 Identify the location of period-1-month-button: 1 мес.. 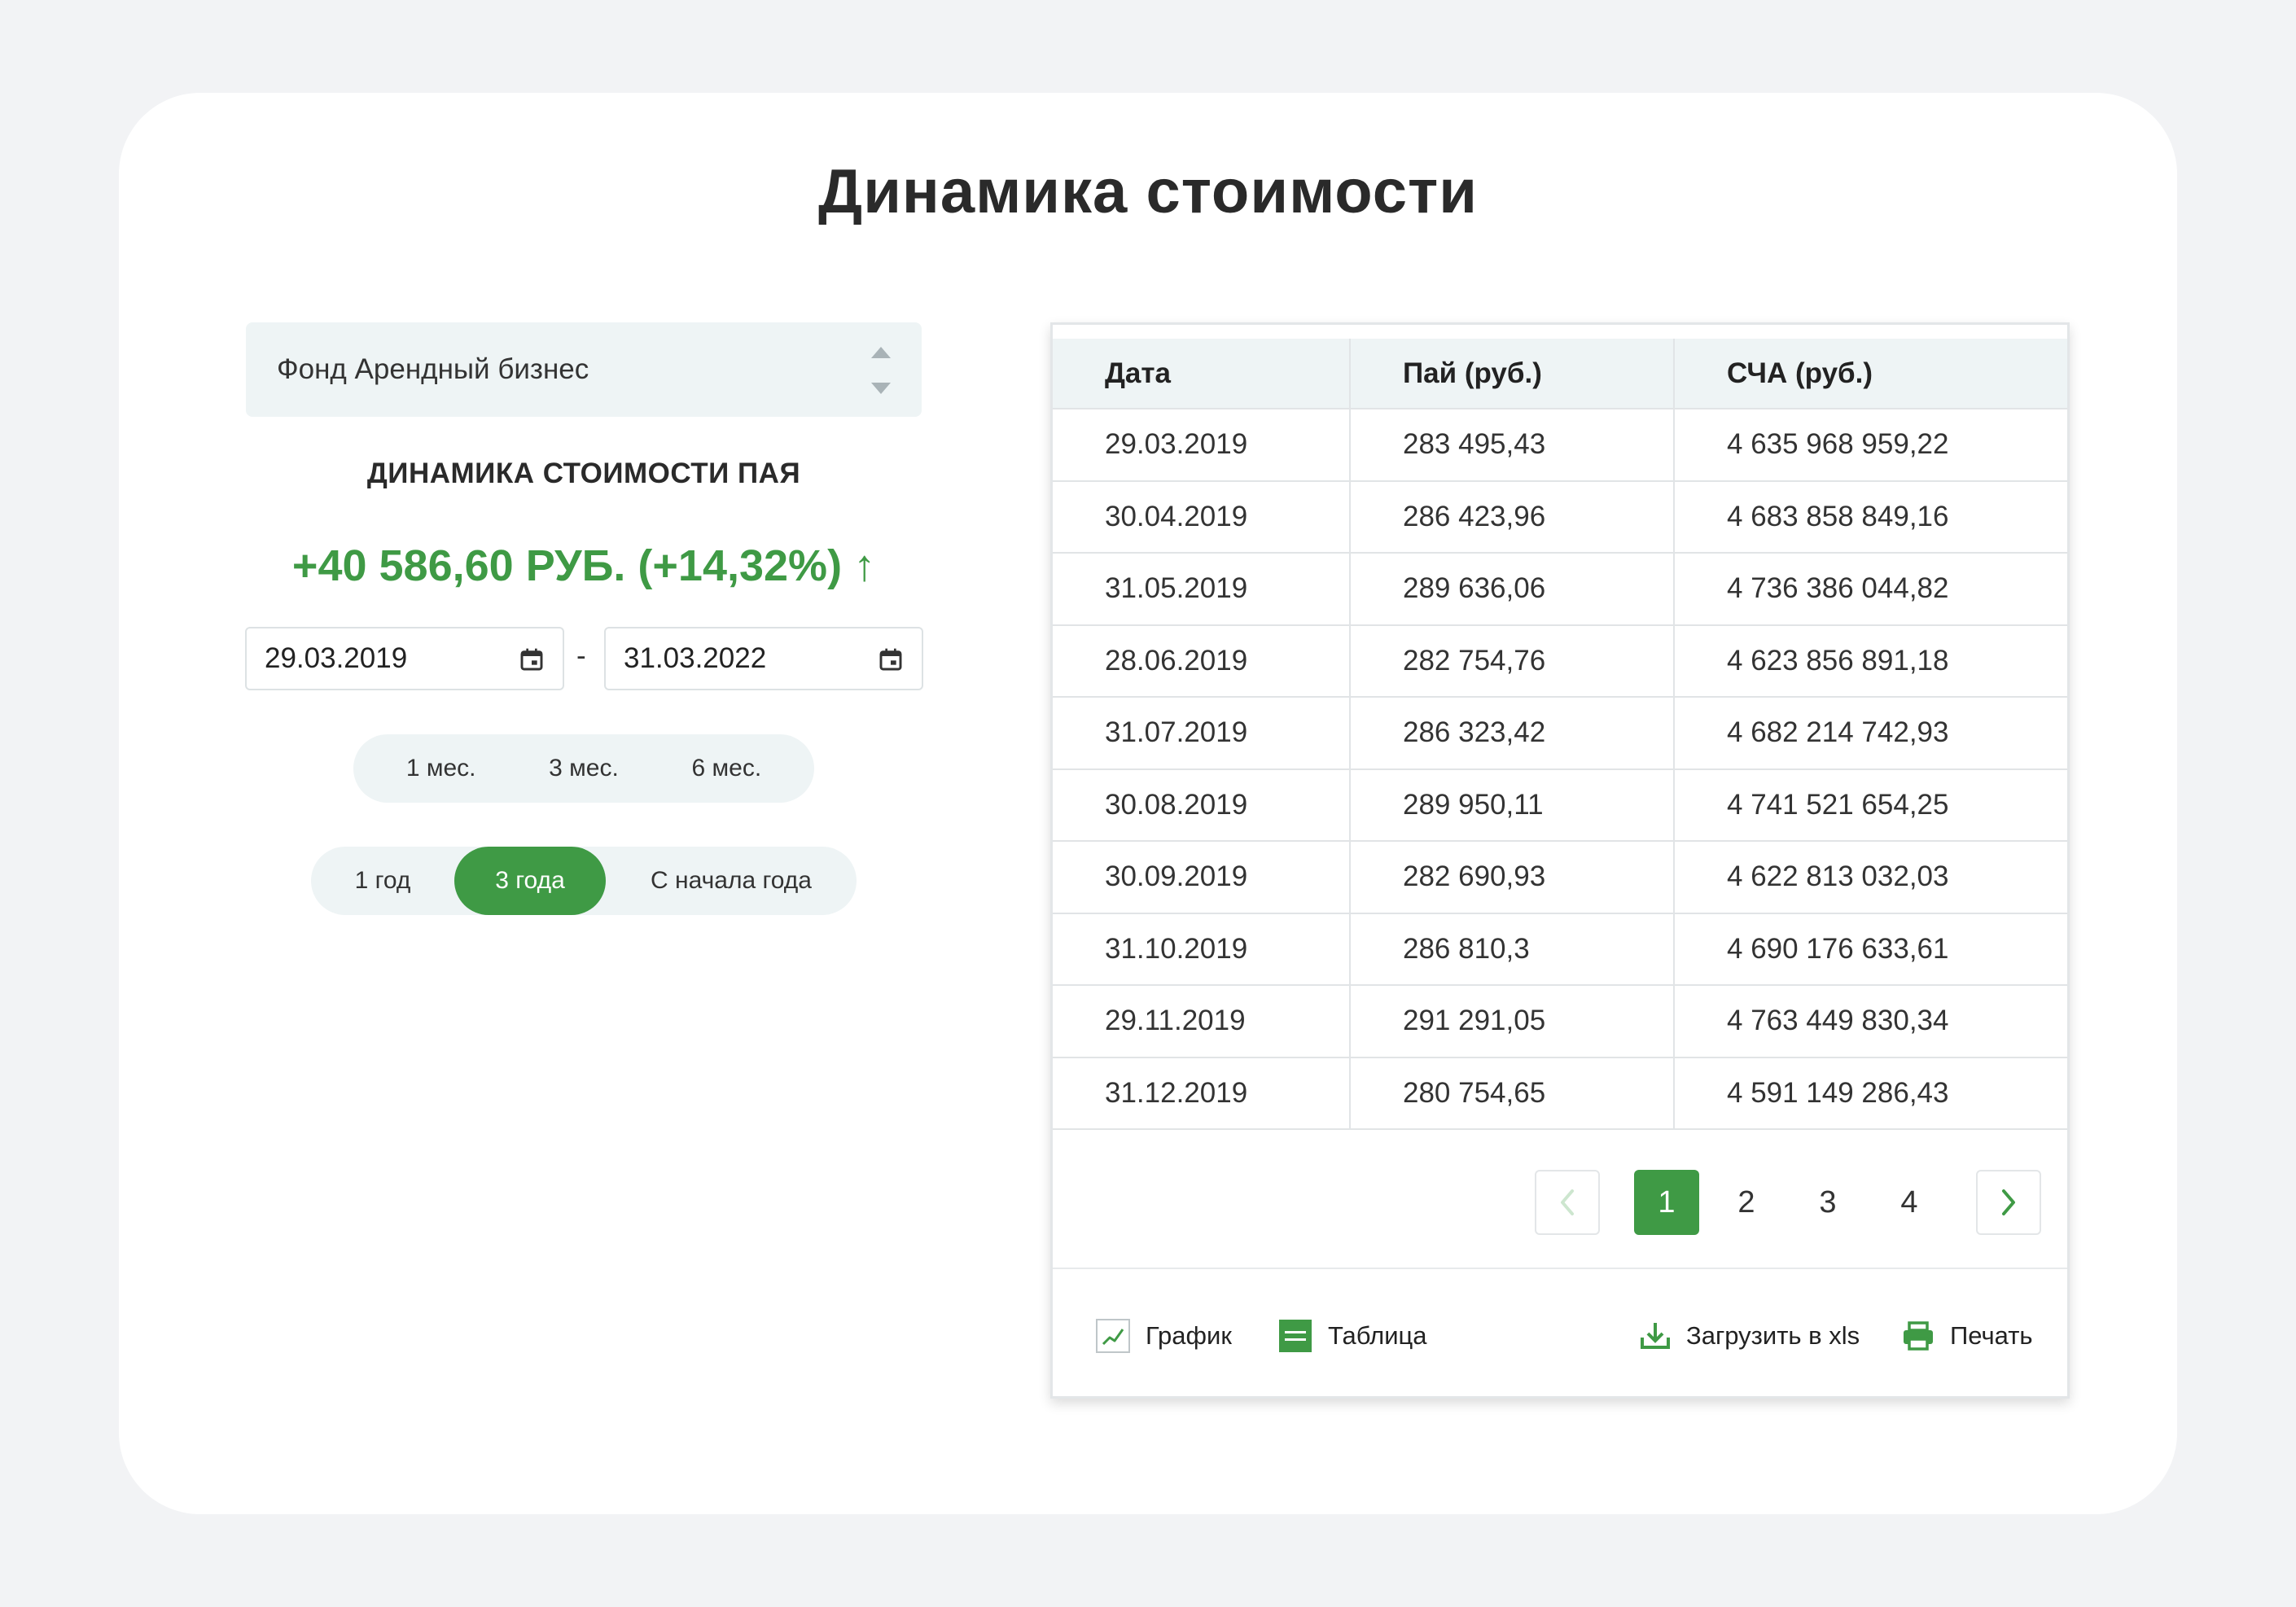
(441, 769).